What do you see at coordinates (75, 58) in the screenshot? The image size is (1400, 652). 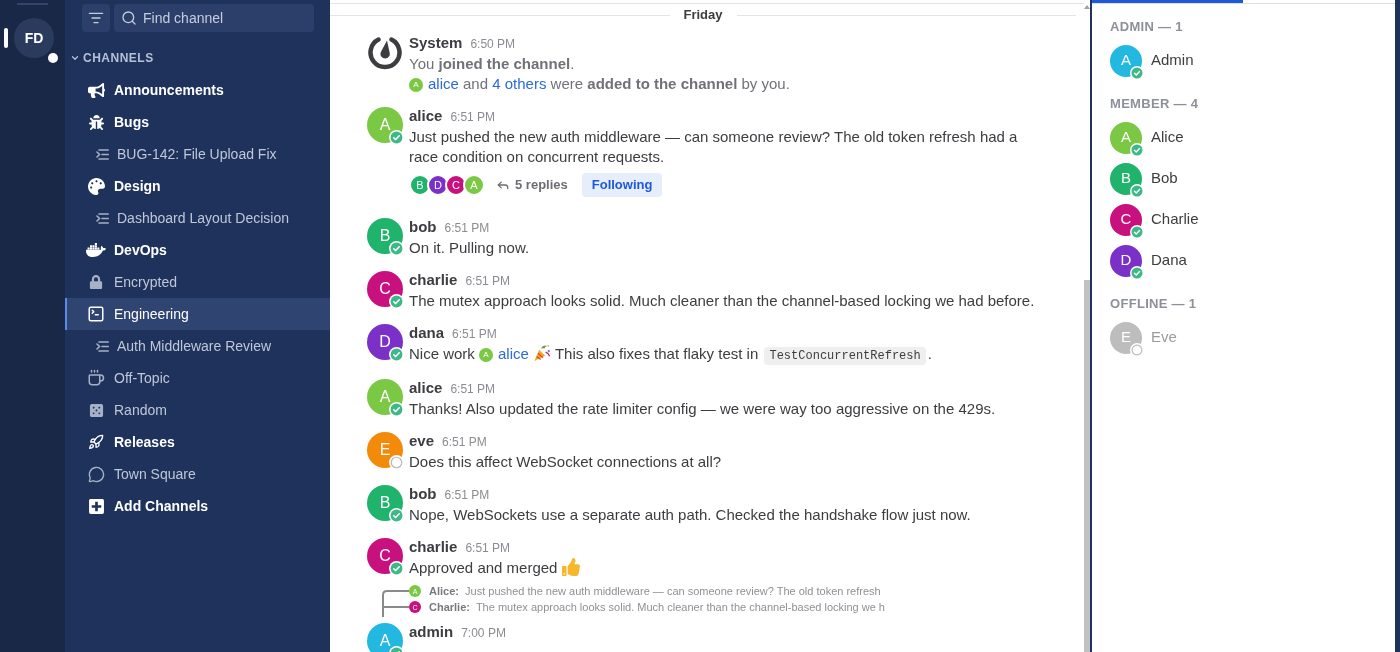 I see `chevron-down-icon` at bounding box center [75, 58].